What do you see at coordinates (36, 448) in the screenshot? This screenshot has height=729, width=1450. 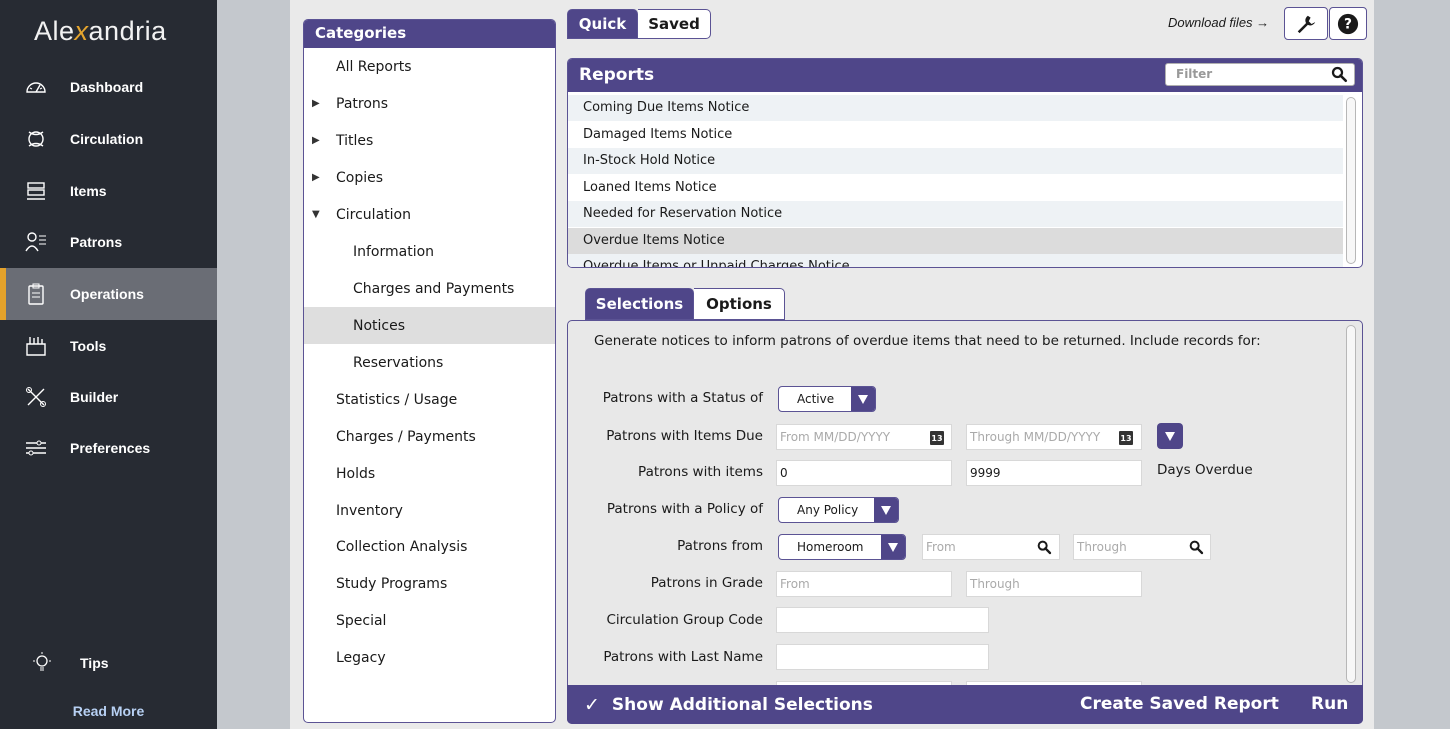 I see `preferences-icon` at bounding box center [36, 448].